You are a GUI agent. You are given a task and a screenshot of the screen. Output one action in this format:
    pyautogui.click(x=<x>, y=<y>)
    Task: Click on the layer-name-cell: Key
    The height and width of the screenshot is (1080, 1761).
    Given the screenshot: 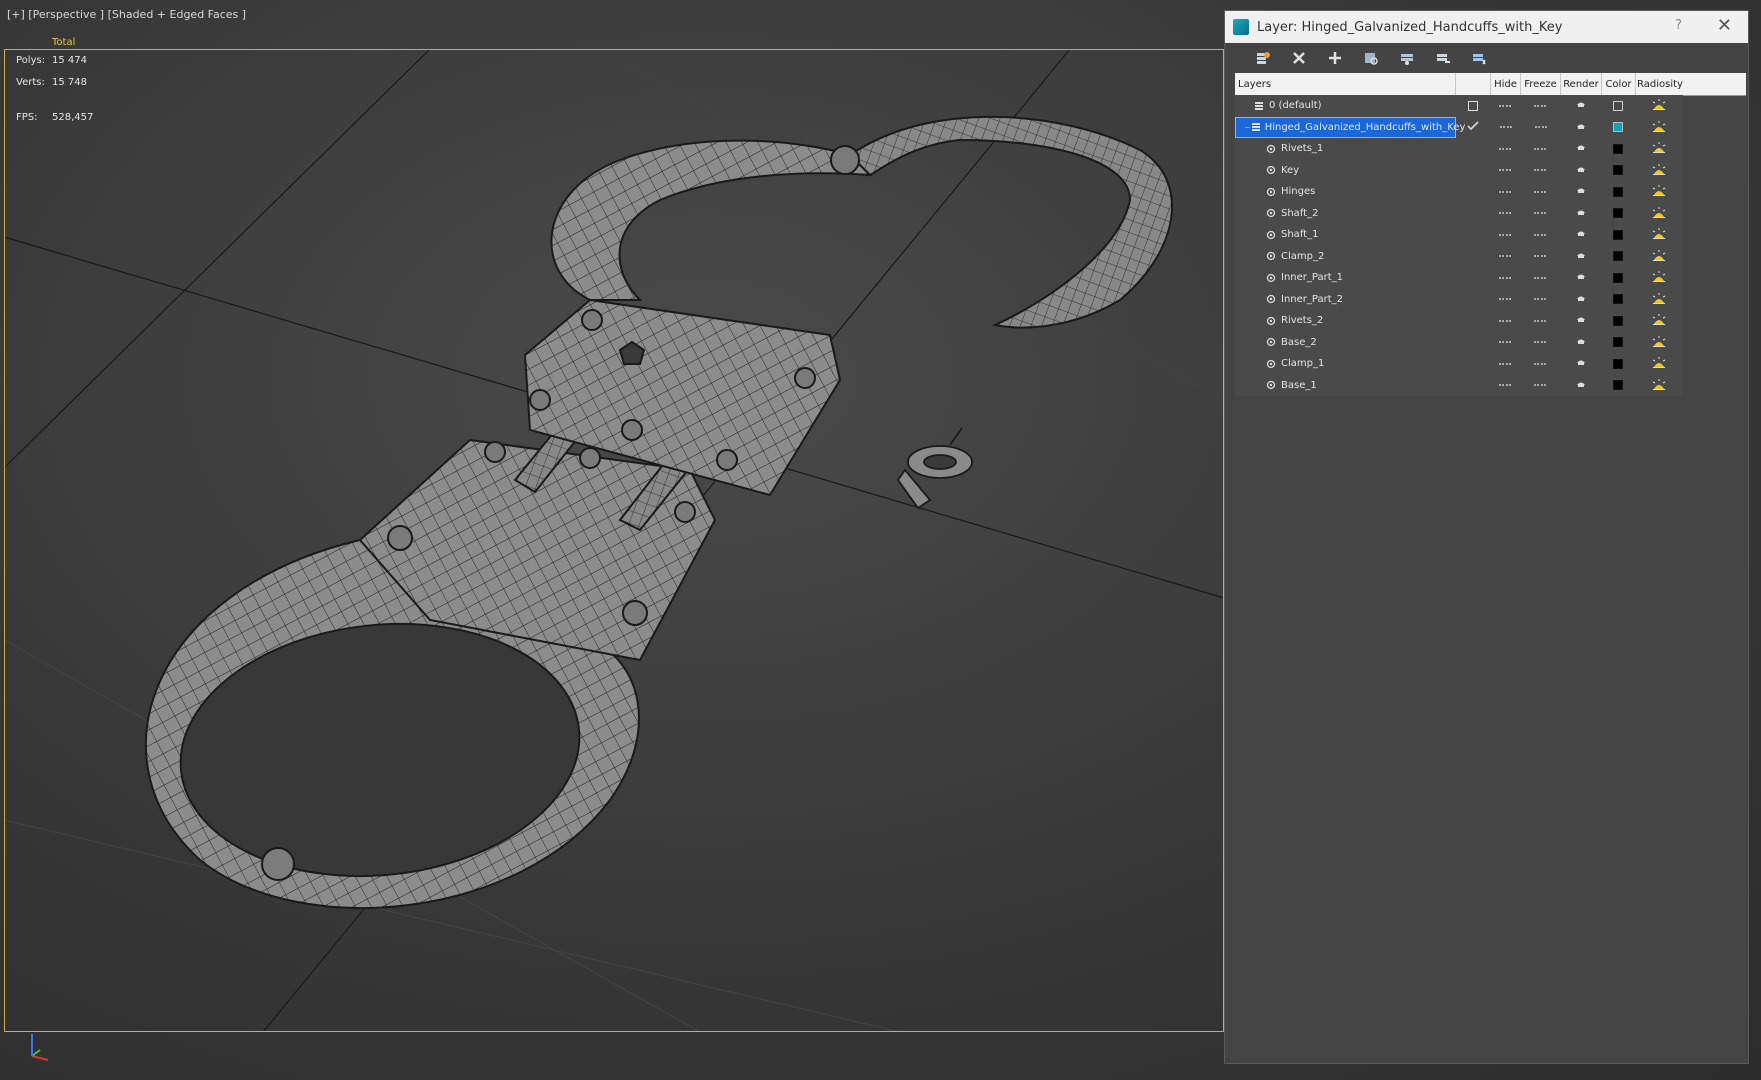 What is the action you would take?
    pyautogui.click(x=1345, y=171)
    